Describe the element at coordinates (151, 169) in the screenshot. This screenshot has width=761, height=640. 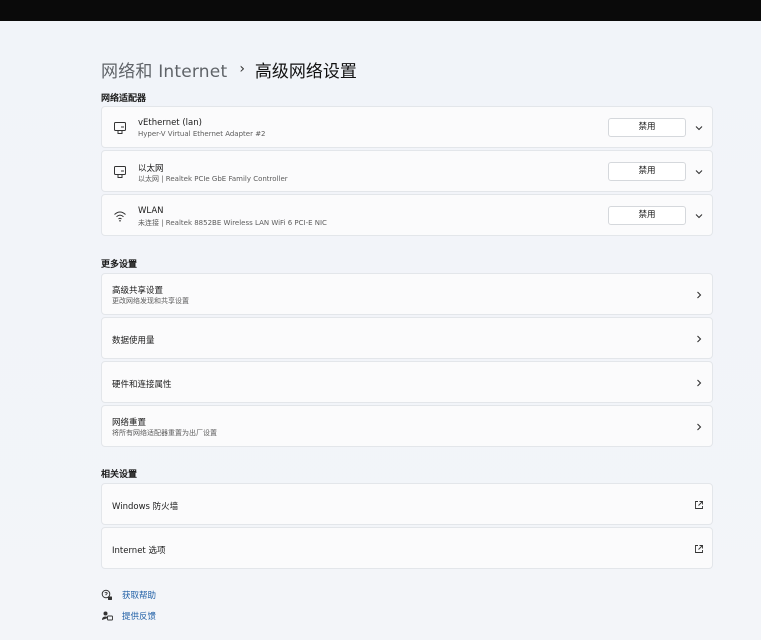
I see `adapter-name: 以太网` at that location.